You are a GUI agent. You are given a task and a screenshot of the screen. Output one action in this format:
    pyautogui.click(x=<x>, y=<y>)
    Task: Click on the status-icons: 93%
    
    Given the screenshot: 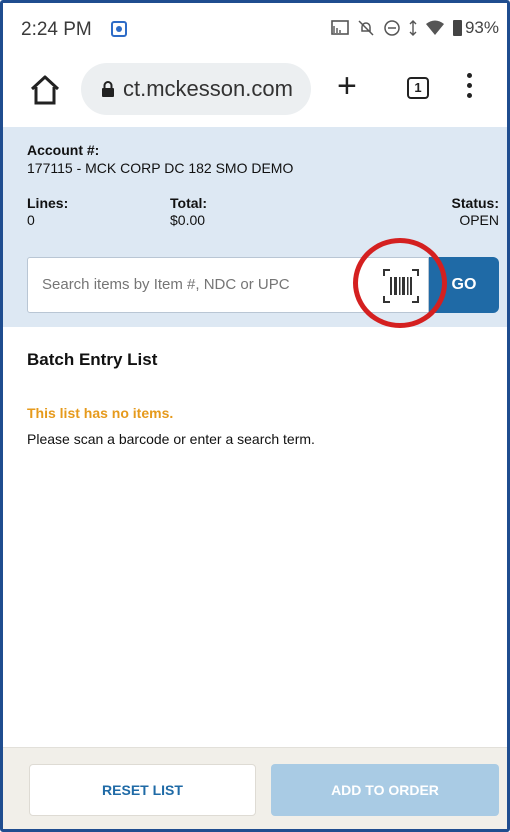 What is the action you would take?
    pyautogui.click(x=415, y=28)
    